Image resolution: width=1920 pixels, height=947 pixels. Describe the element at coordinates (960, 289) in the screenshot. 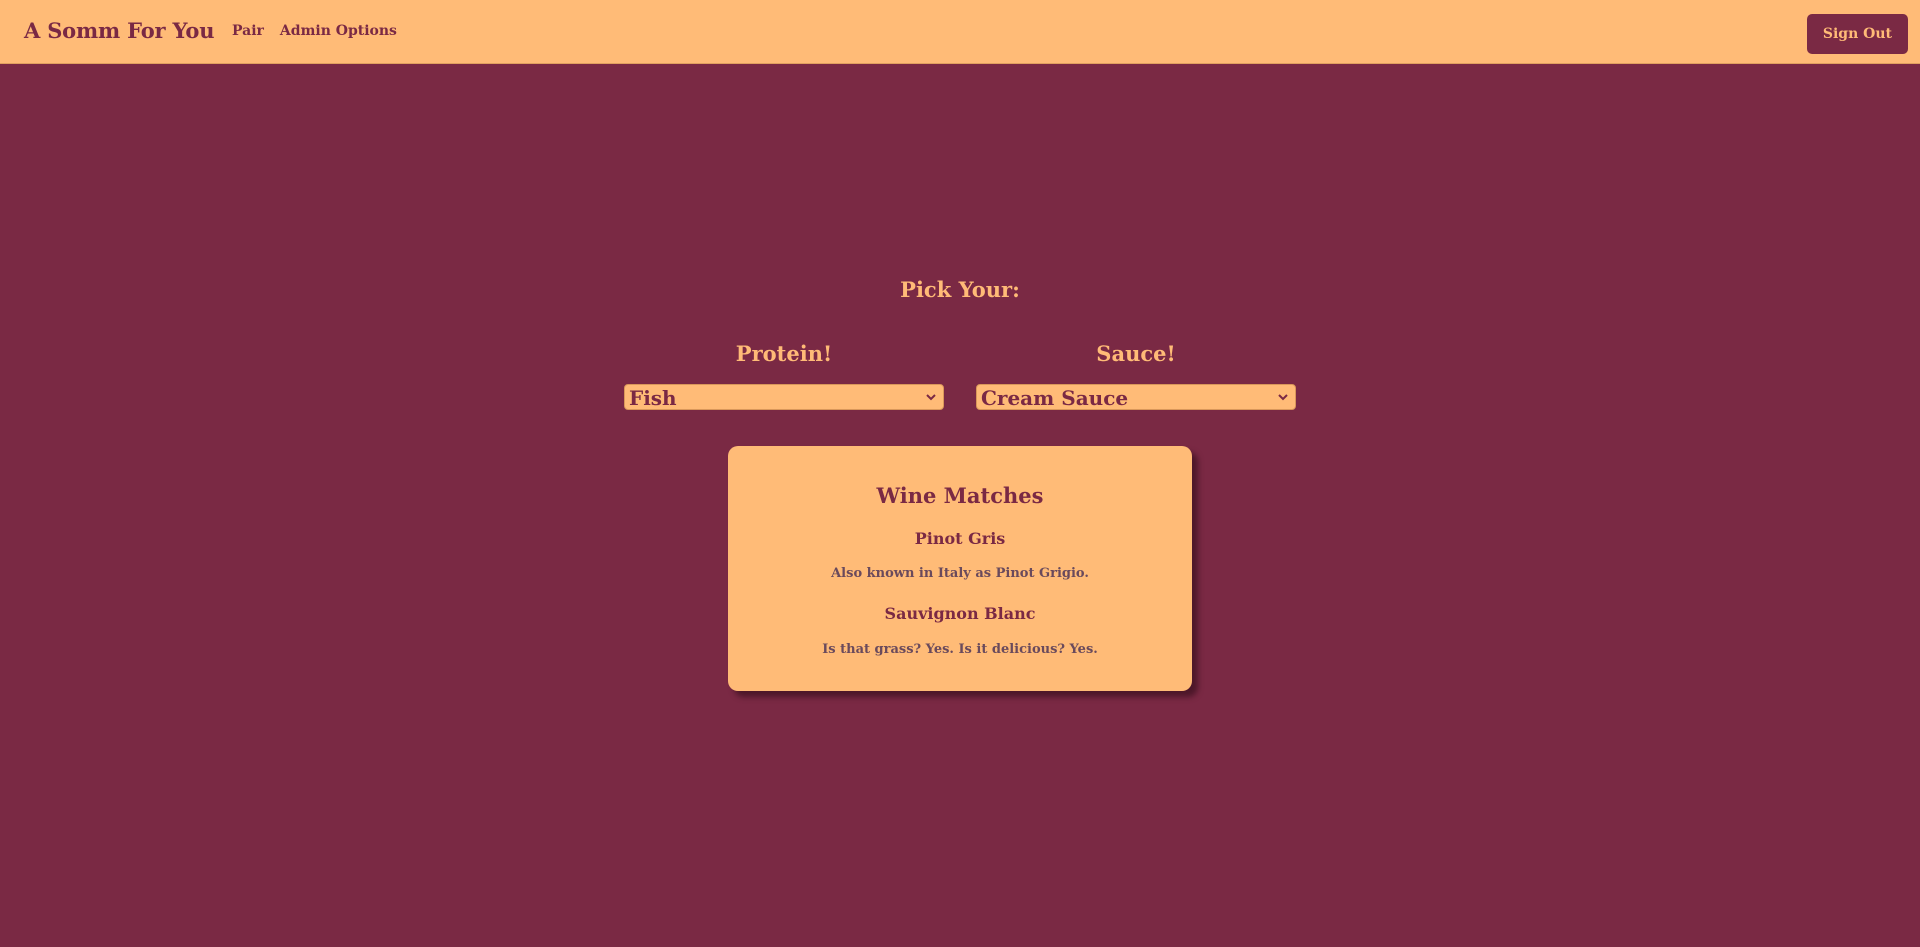

I see `pick-your-heading: Pick Your:` at that location.